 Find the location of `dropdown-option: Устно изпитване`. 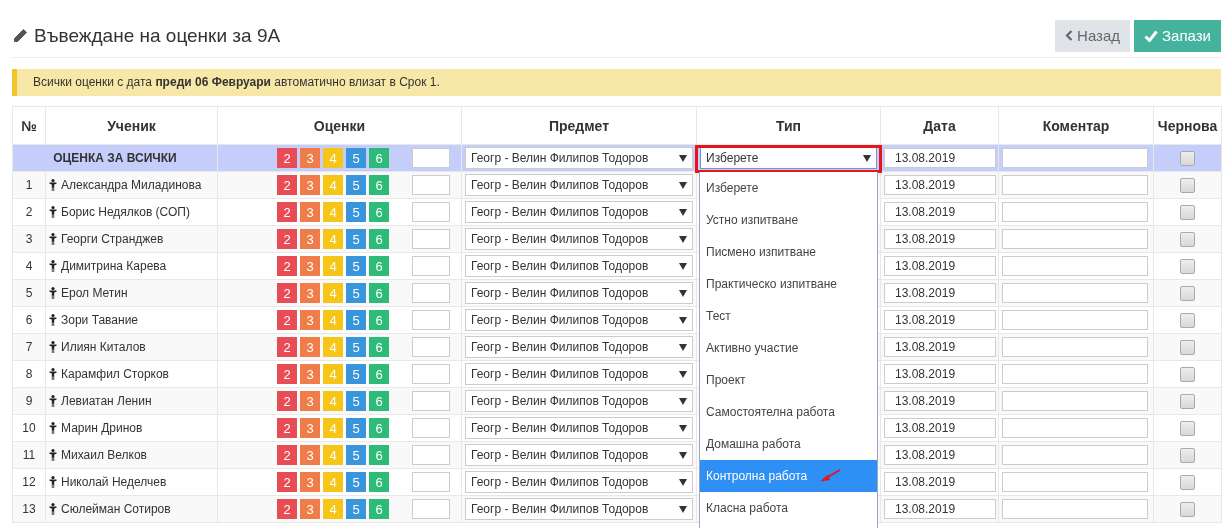

dropdown-option: Устно изпитване is located at coordinates (788, 220).